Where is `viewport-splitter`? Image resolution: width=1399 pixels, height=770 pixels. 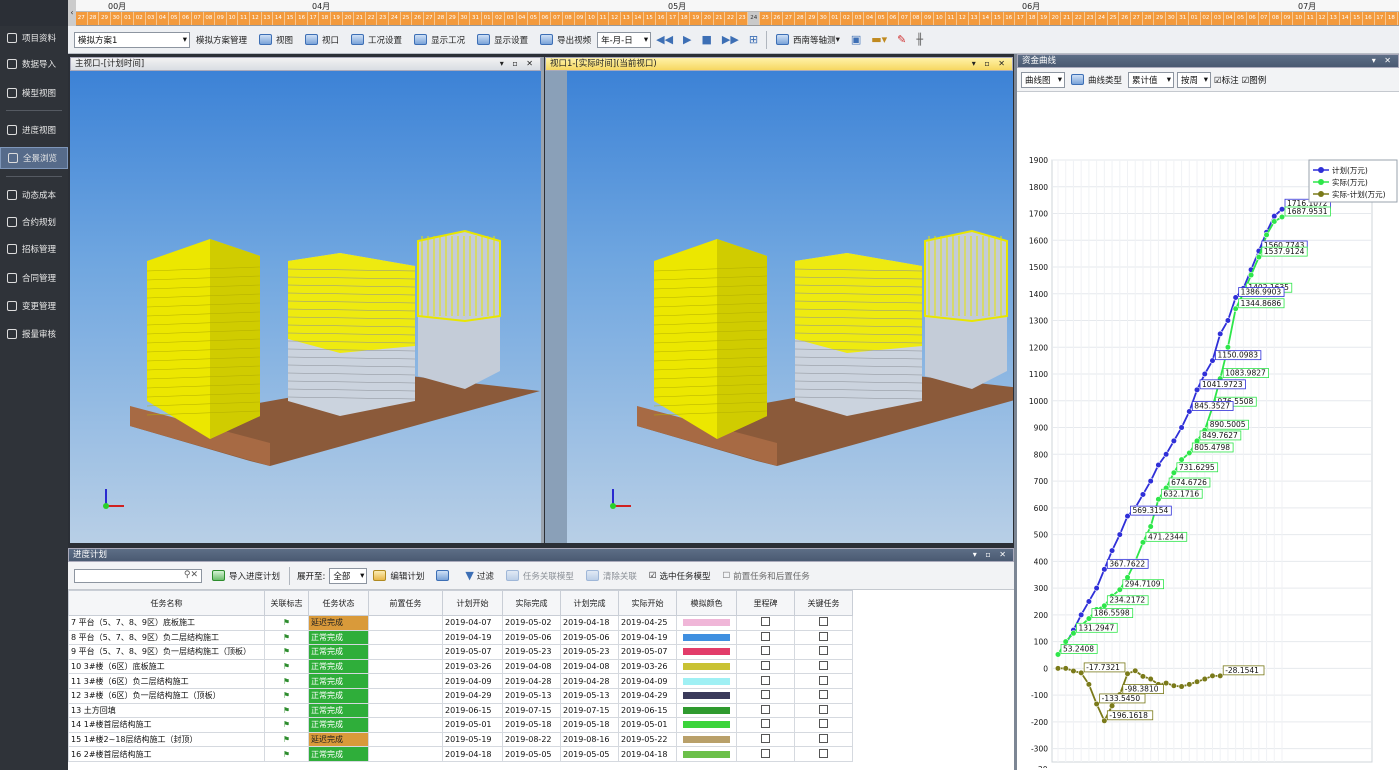 viewport-splitter is located at coordinates (542, 300).